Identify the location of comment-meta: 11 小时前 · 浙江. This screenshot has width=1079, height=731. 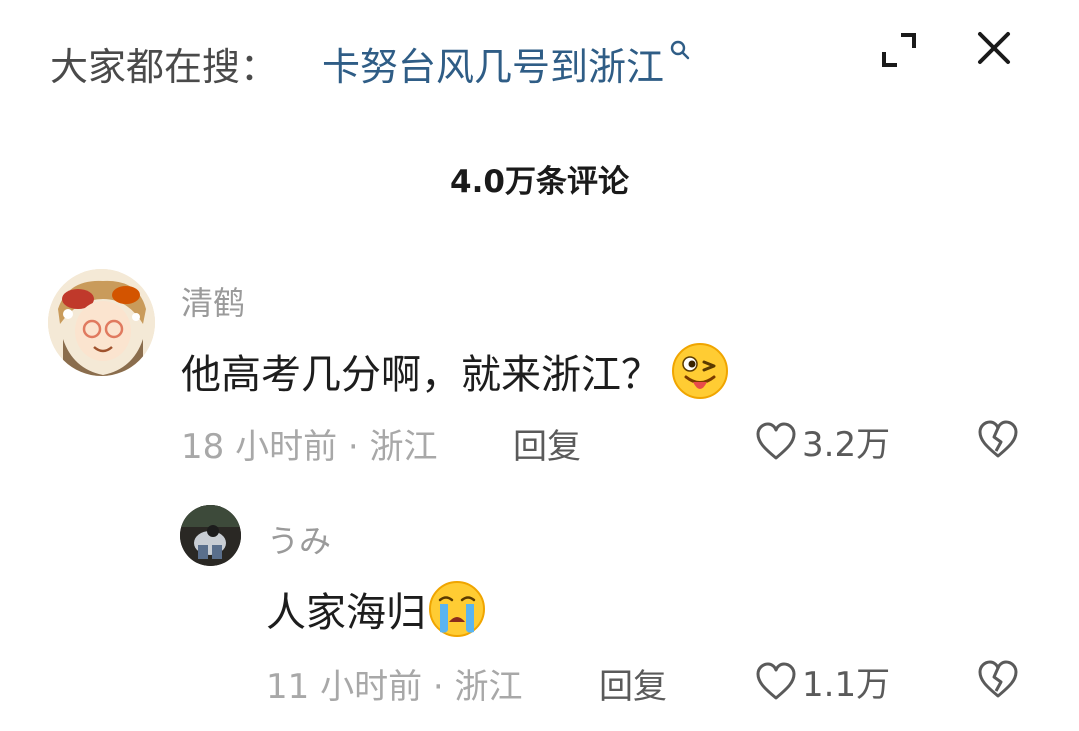
(394, 687).